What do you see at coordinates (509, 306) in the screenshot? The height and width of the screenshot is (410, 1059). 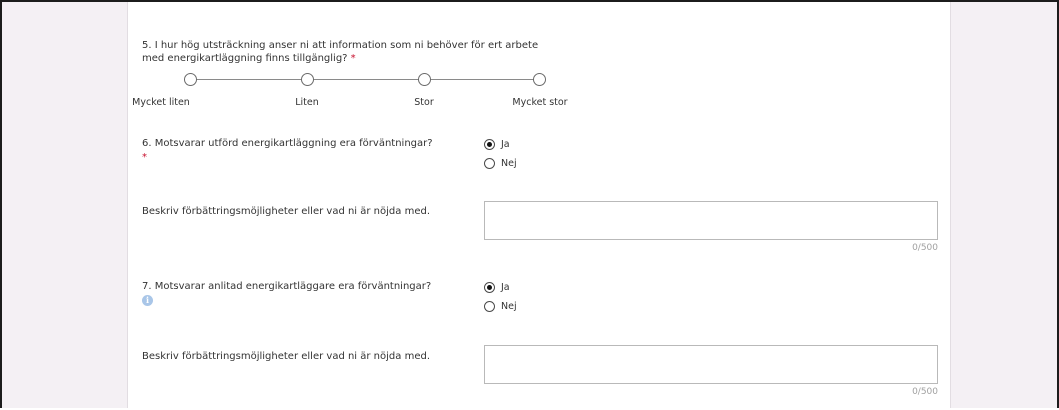 I see `q7-radio-nej-label: Nej` at bounding box center [509, 306].